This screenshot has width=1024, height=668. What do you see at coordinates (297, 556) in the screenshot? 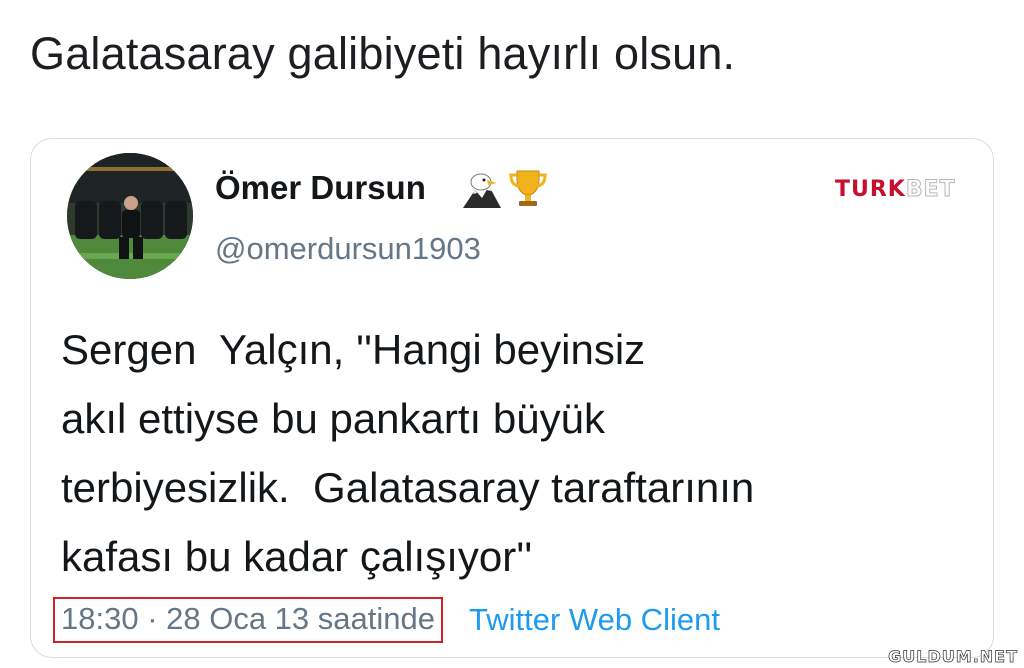
I see `body-line: kafası bu kadar çalışıyor''` at bounding box center [297, 556].